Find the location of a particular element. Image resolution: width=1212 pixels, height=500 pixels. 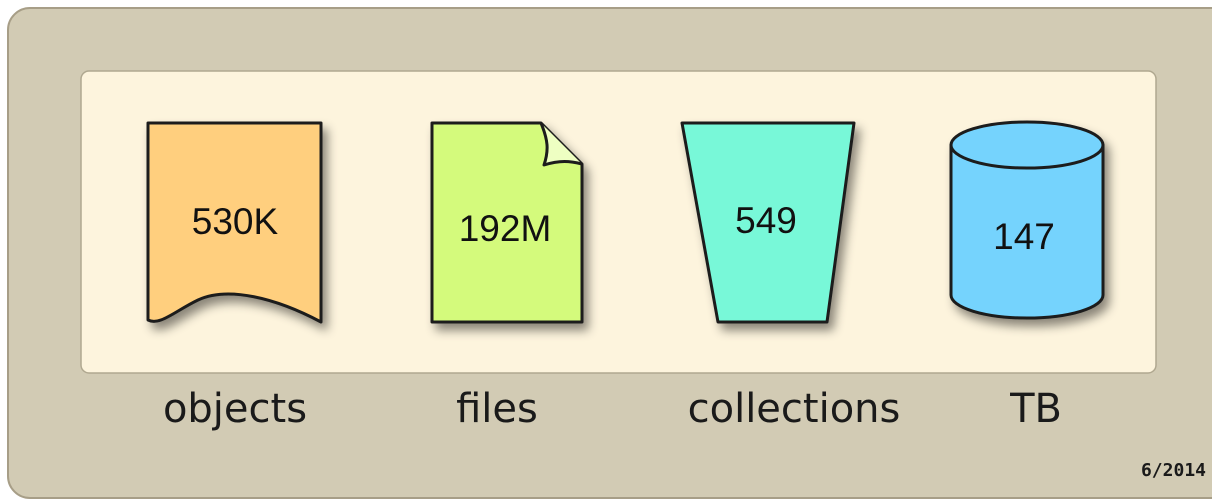

objects-label: objects is located at coordinates (235, 409).